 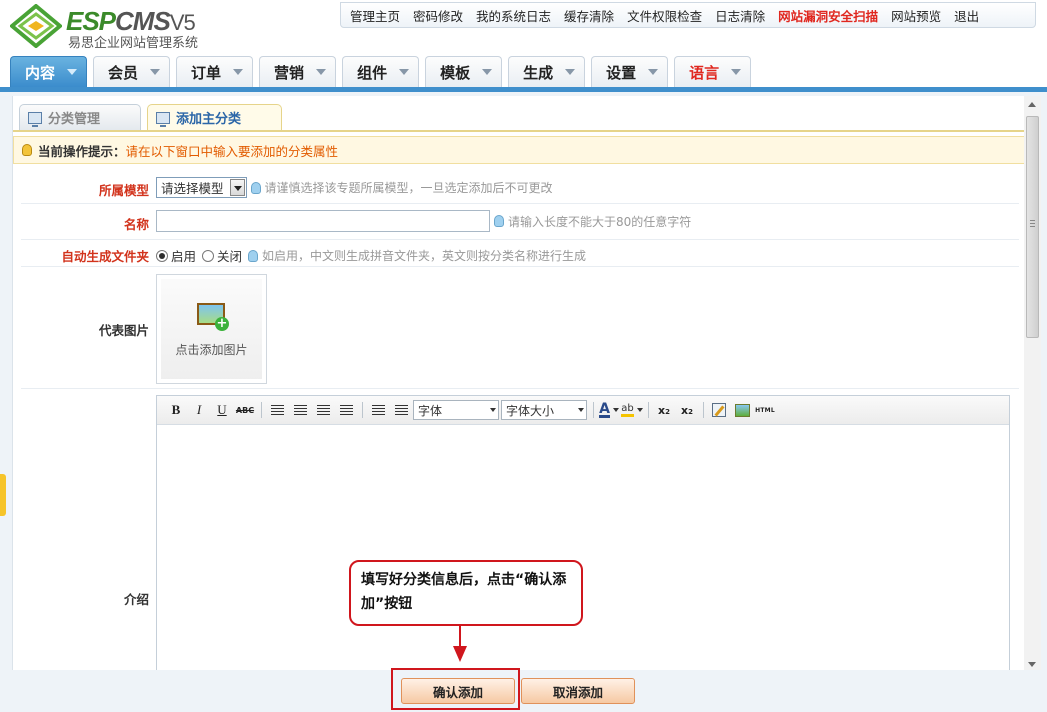 I want to click on tip-text: 请在以下窗口中输入要添加的分类属性, so click(x=232, y=151).